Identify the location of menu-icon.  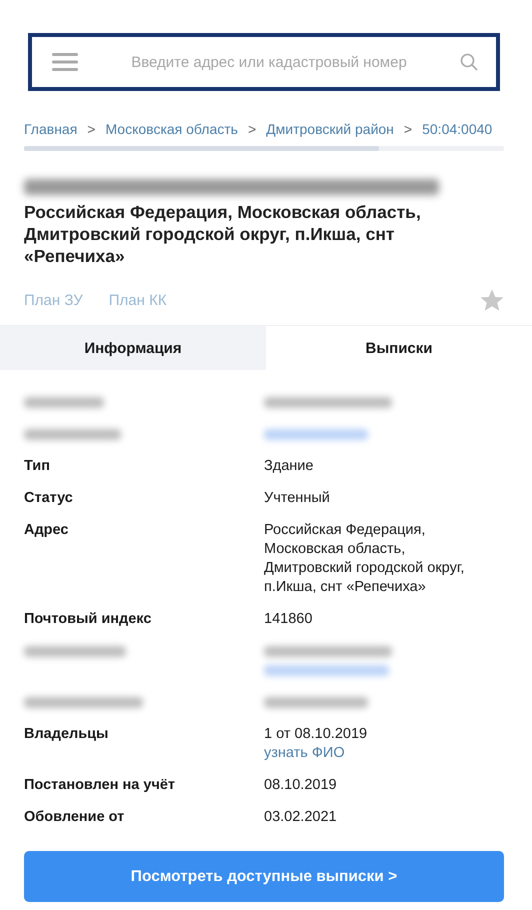
(65, 62).